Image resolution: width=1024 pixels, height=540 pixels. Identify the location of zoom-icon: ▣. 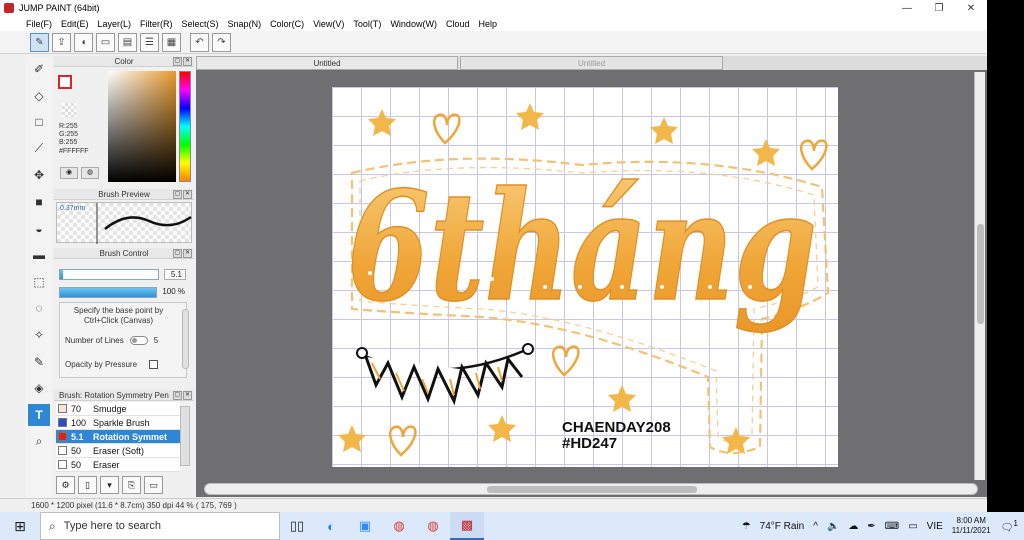
(365, 526).